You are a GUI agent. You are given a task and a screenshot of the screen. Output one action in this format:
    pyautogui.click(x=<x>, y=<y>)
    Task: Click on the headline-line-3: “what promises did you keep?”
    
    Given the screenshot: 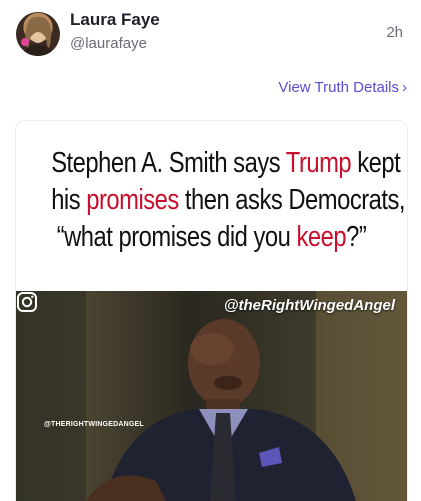 What is the action you would take?
    pyautogui.click(x=211, y=237)
    